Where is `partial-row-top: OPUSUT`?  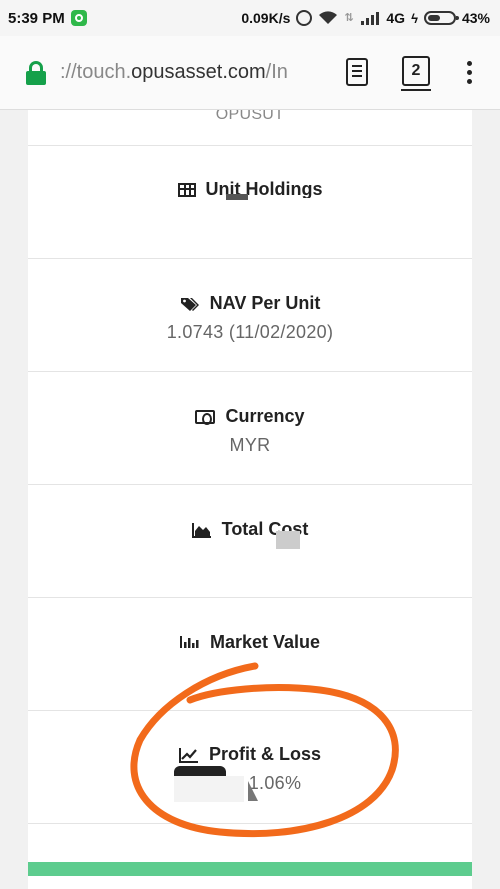 partial-row-top: OPUSUT is located at coordinates (250, 128).